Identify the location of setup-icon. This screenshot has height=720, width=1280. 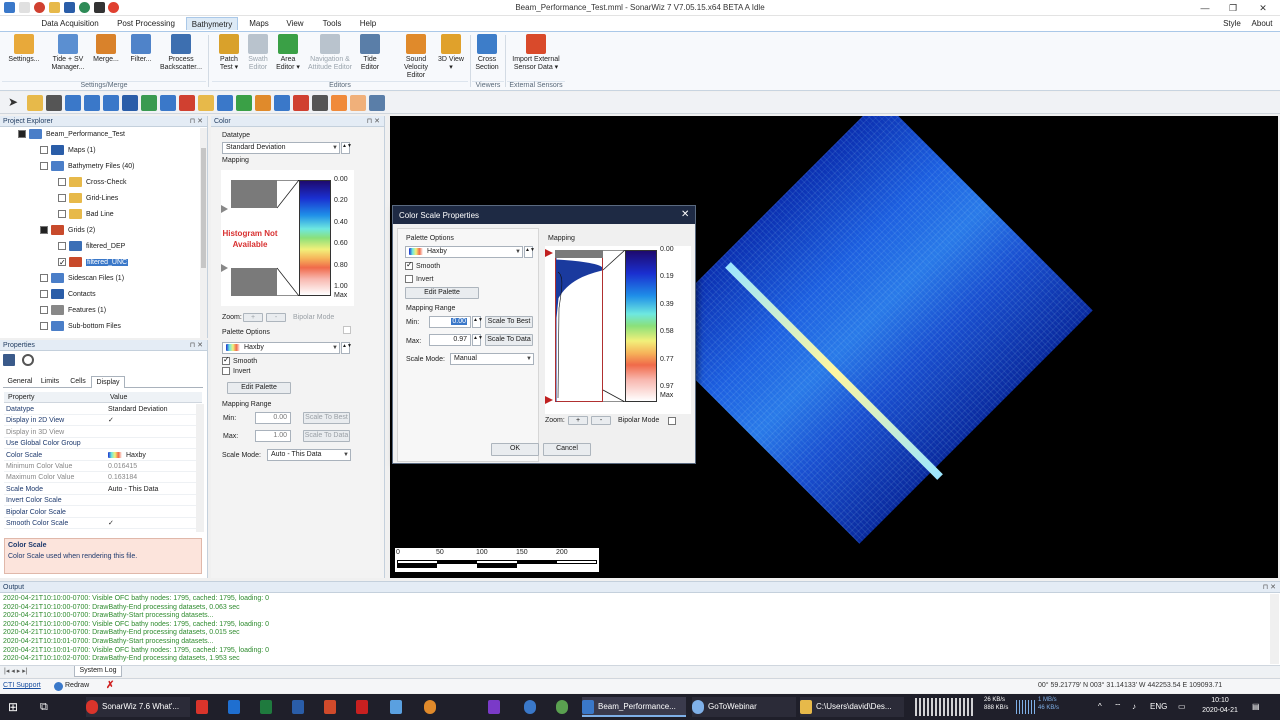
(398, 707).